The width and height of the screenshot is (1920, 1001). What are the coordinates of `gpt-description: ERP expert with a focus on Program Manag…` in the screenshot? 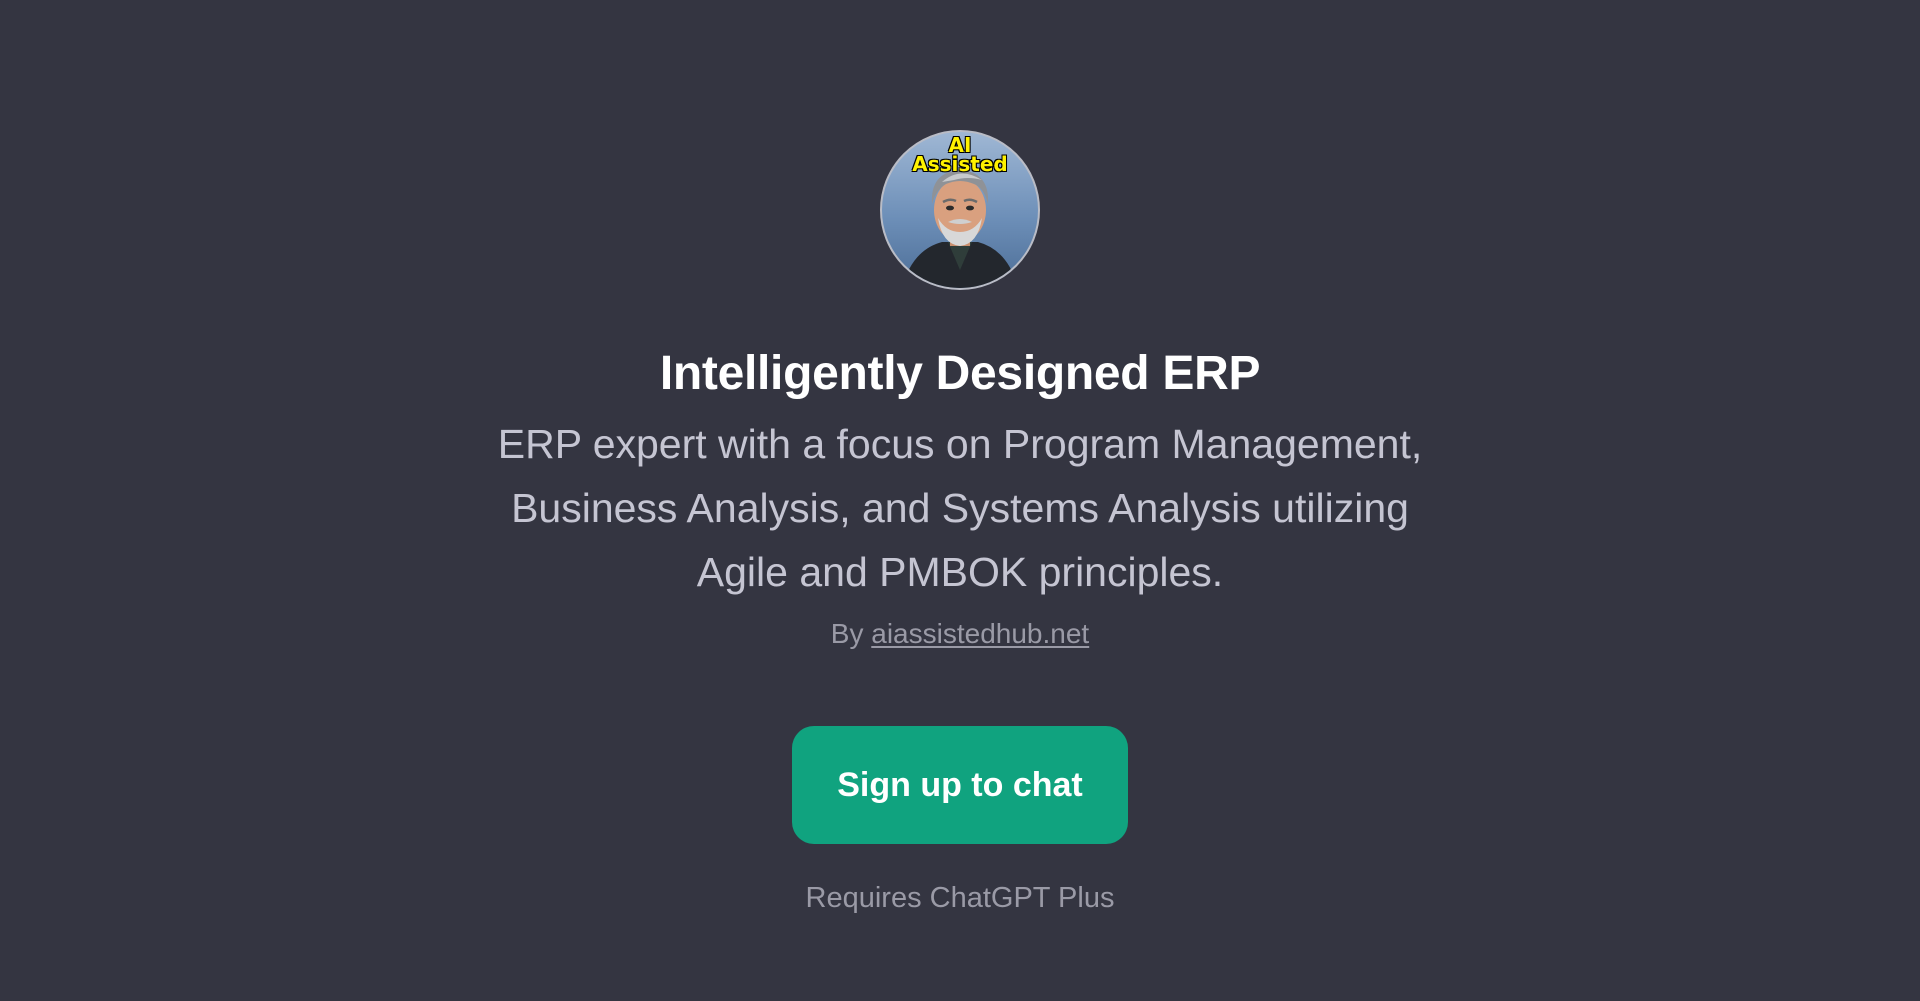 It's located at (960, 508).